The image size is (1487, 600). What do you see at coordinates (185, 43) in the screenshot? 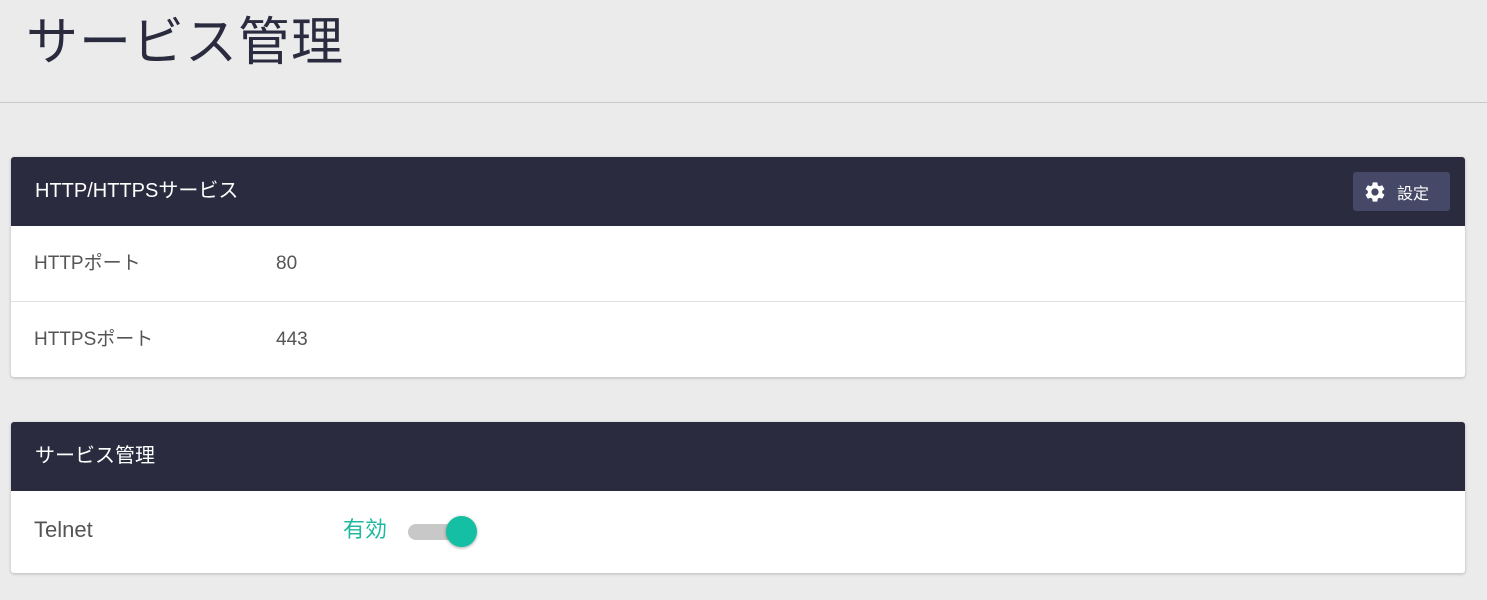
I see `page-title: サービス管理` at bounding box center [185, 43].